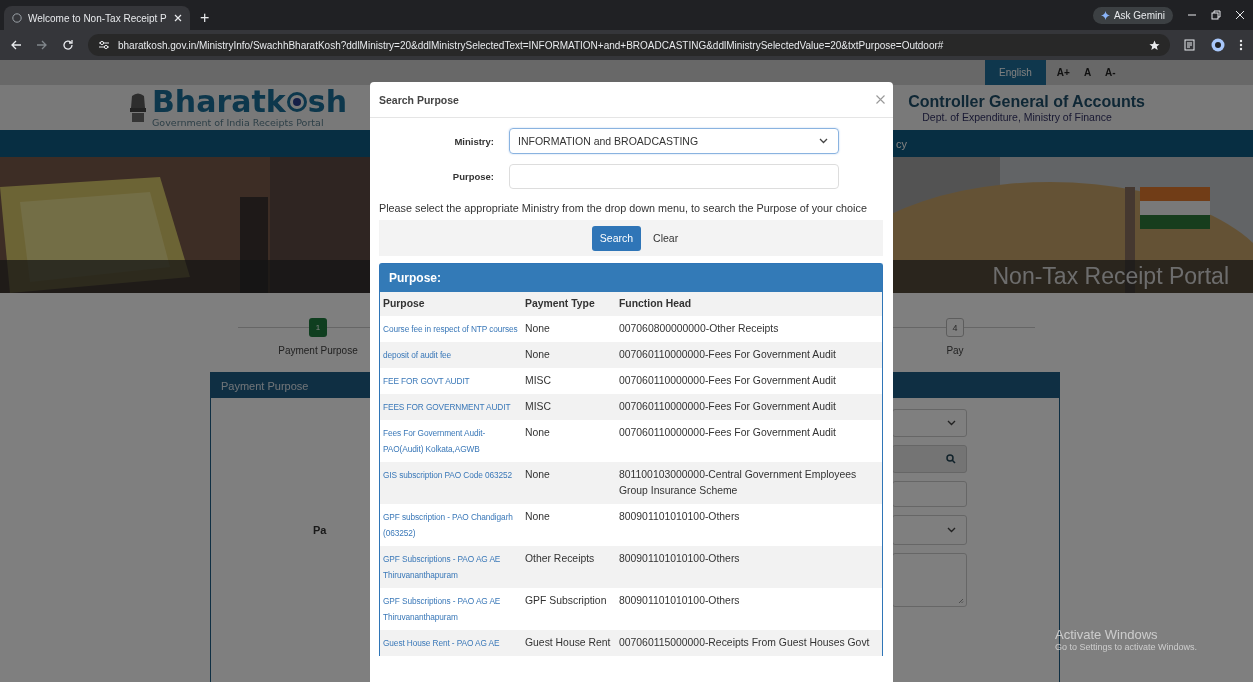 This screenshot has height=682, width=1253. Describe the element at coordinates (68, 45) in the screenshot. I see `reload-icon` at that location.